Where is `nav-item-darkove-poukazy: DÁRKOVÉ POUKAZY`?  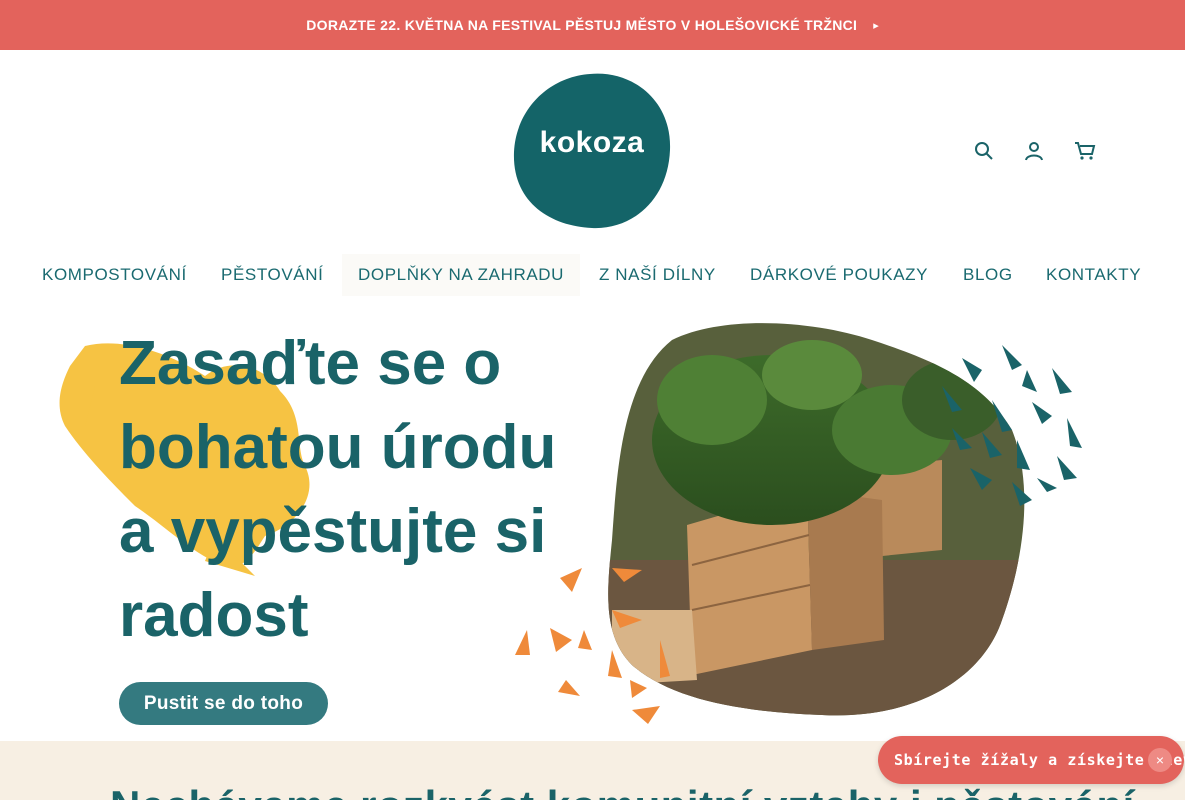 nav-item-darkove-poukazy: DÁRKOVÉ POUKAZY is located at coordinates (839, 275).